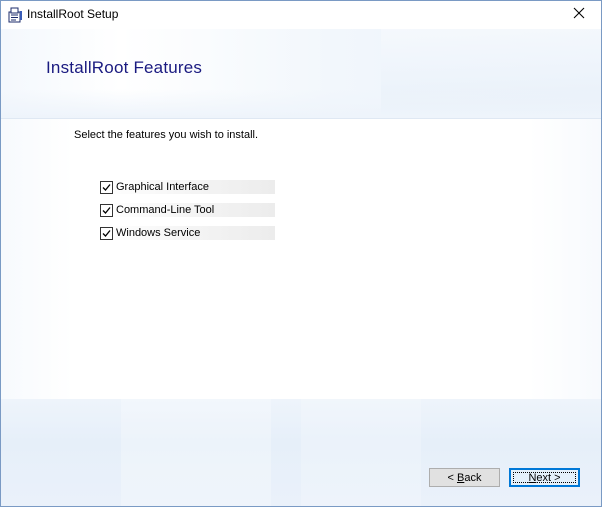 This screenshot has height=507, width=602. I want to click on feature-item-command-line-tool: Command-Line Tool, so click(187, 210).